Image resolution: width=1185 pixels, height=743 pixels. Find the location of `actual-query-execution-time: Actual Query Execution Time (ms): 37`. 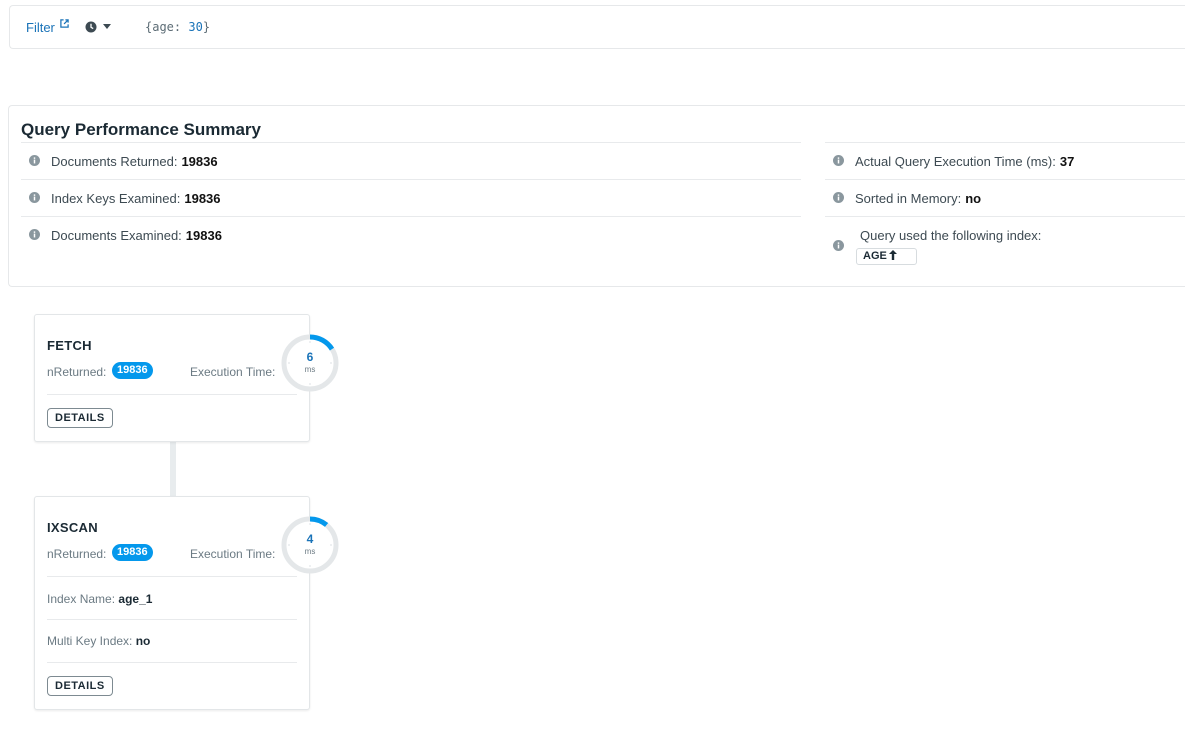

actual-query-execution-time: Actual Query Execution Time (ms): 37 is located at coordinates (965, 161).